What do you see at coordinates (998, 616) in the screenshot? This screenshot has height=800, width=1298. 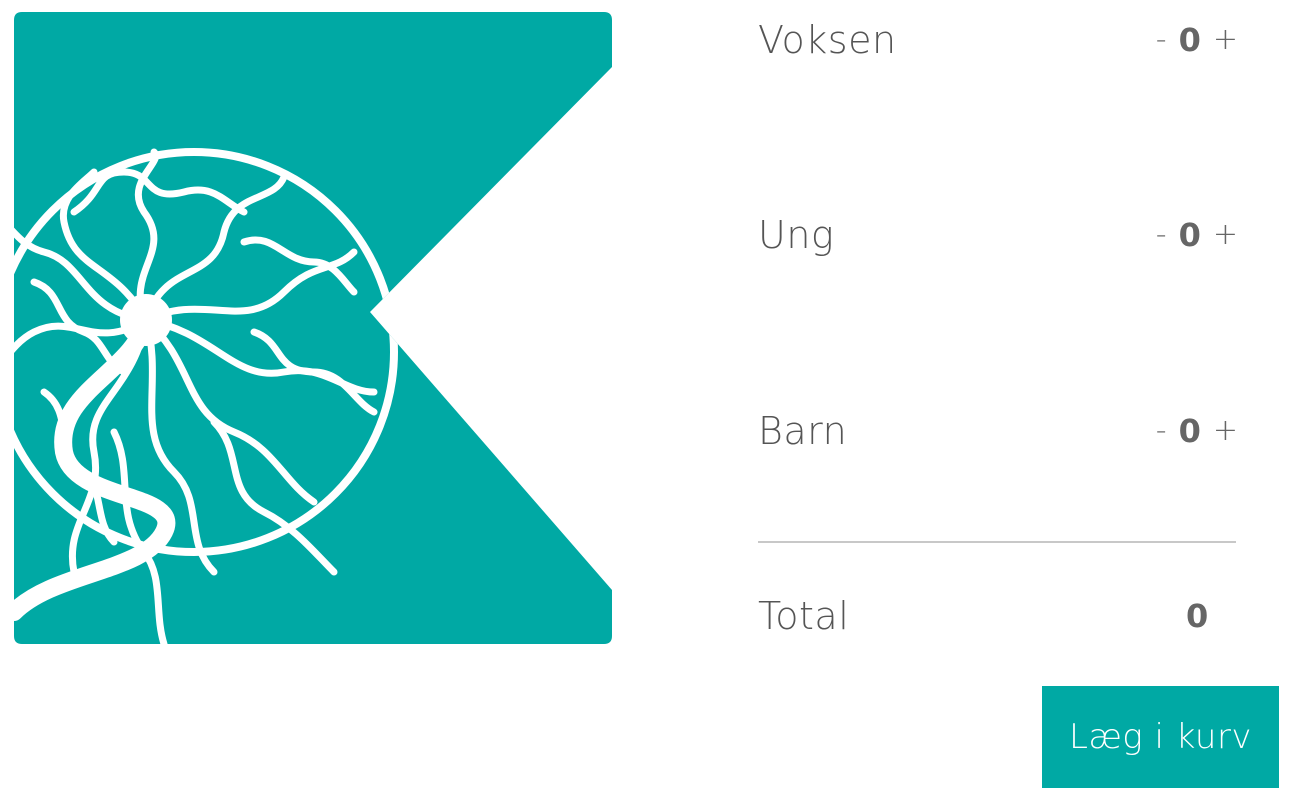 I see `total-row: Total 0` at bounding box center [998, 616].